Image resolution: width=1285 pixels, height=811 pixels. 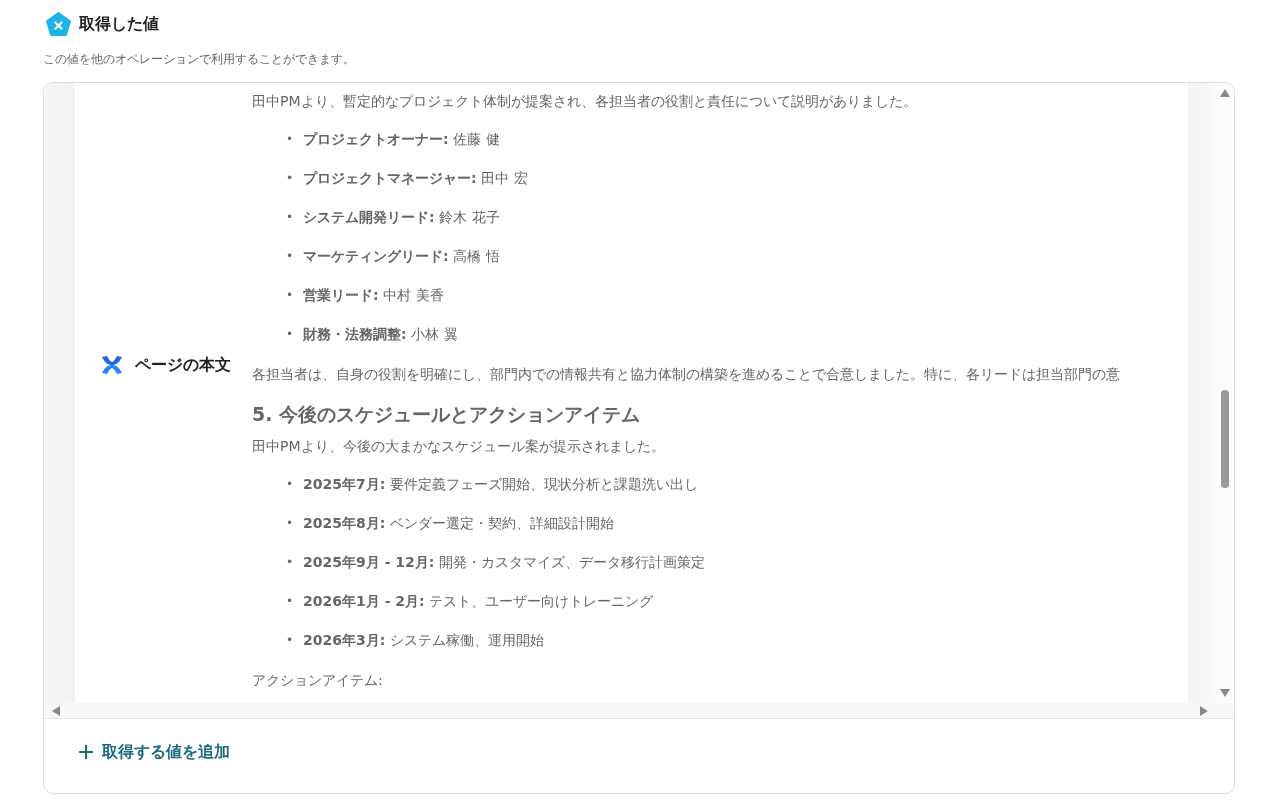 I want to click on list-item: 2025年8月: ベンダー選定・契約、詳細設計開始, so click(x=458, y=523).